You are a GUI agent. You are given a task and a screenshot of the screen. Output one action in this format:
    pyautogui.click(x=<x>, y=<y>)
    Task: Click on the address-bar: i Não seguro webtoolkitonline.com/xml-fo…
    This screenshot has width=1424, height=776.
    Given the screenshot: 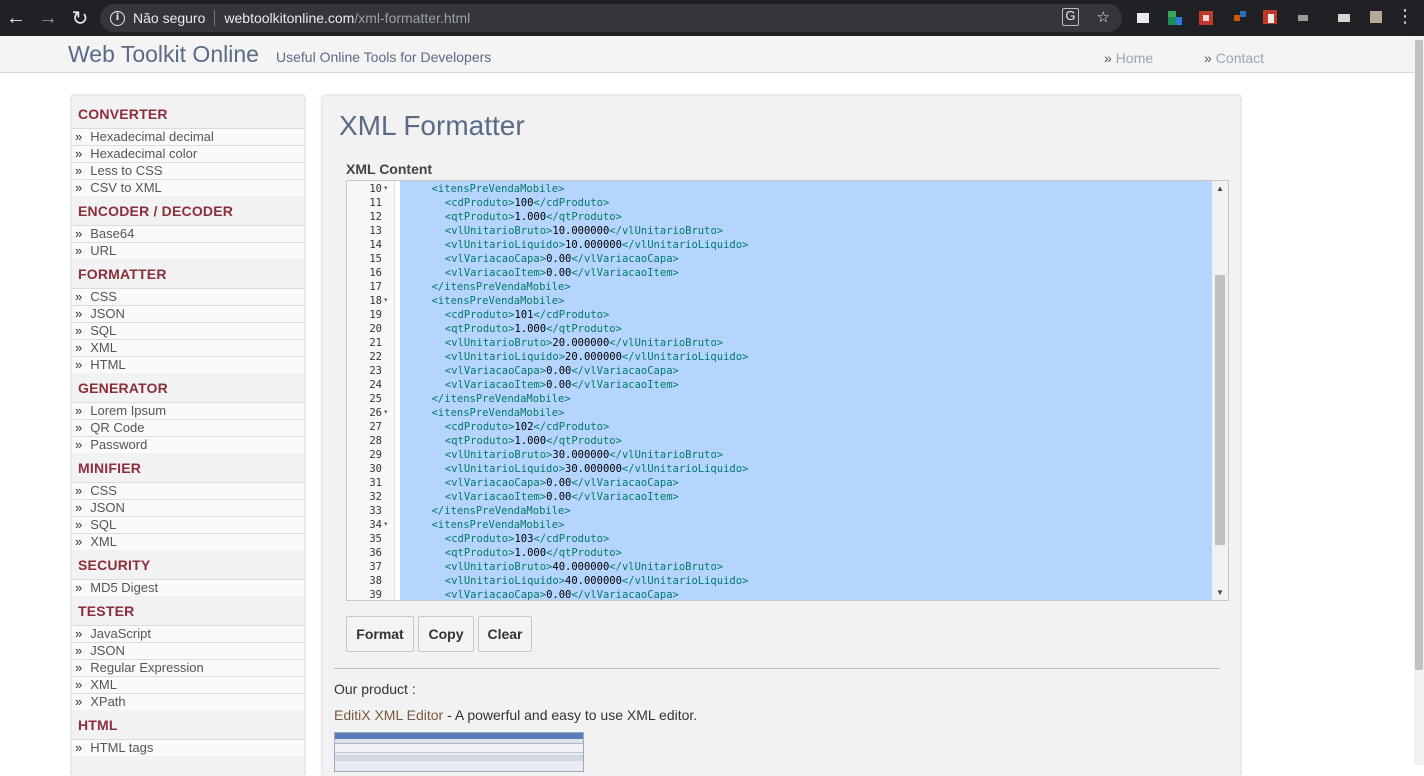 What is the action you would take?
    pyautogui.click(x=611, y=18)
    